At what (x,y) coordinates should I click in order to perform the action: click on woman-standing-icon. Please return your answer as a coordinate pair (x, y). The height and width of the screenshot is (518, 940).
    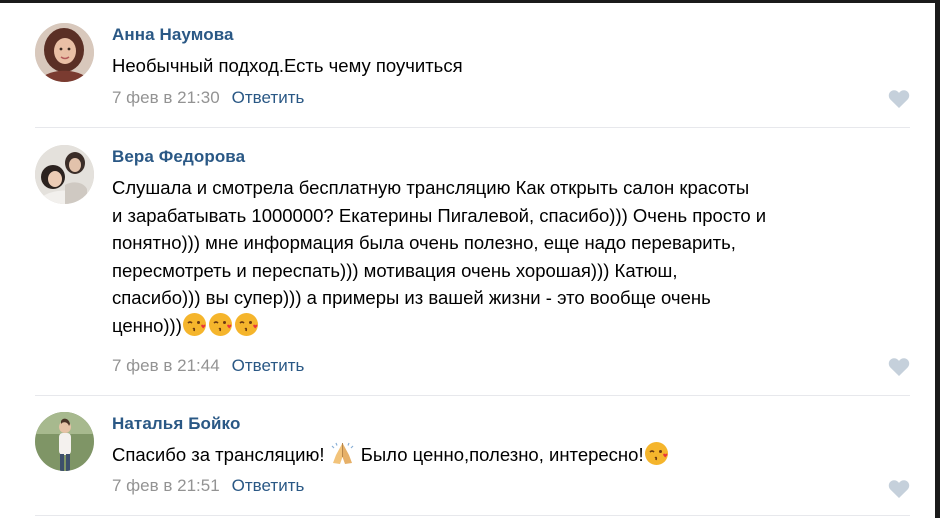
    Looking at the image, I should click on (64, 441).